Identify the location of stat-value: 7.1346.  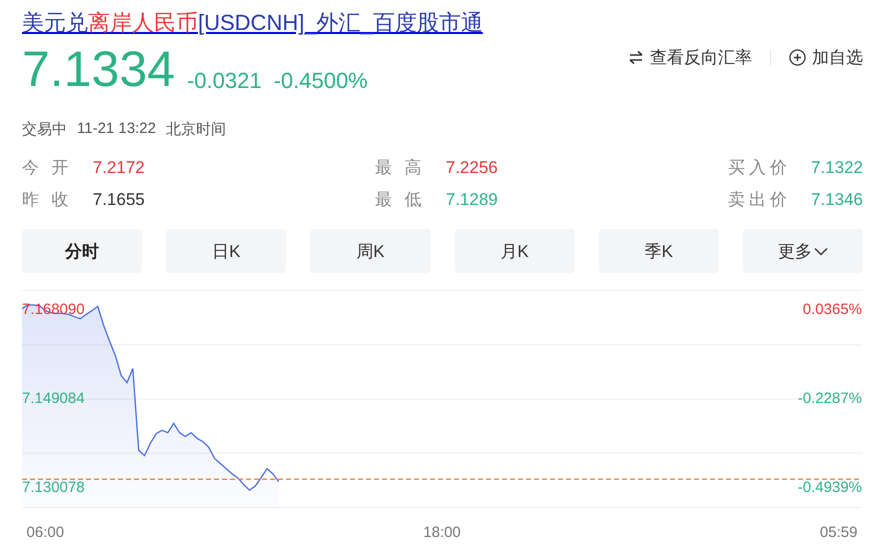
(837, 200).